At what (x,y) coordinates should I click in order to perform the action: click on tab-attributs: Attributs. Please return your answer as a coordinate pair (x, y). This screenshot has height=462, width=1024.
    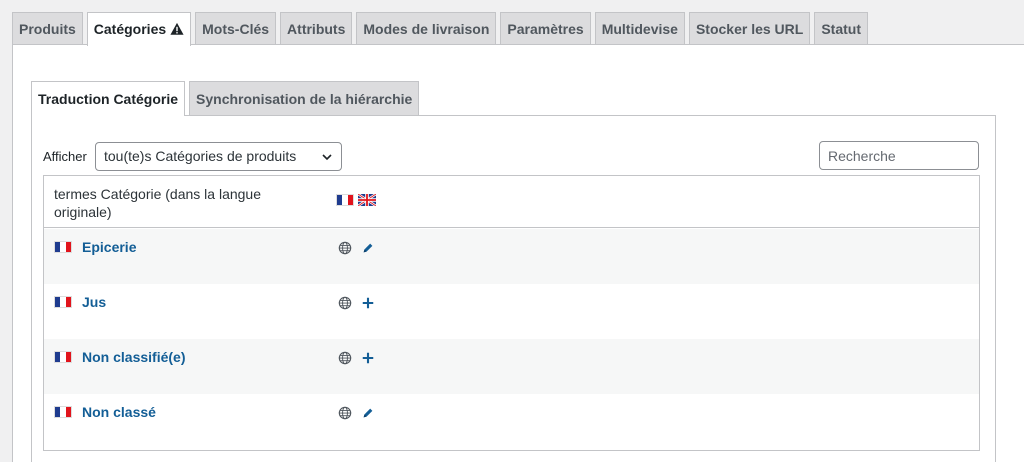
    Looking at the image, I should click on (316, 28).